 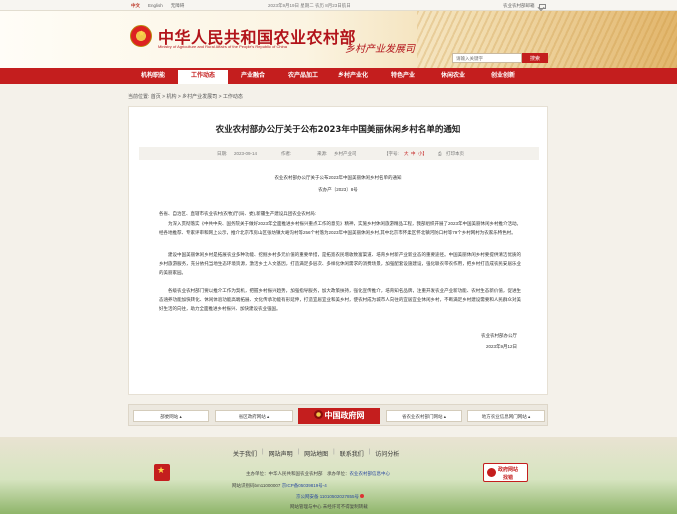 I want to click on print-icon: ⎙, so click(x=440, y=153).